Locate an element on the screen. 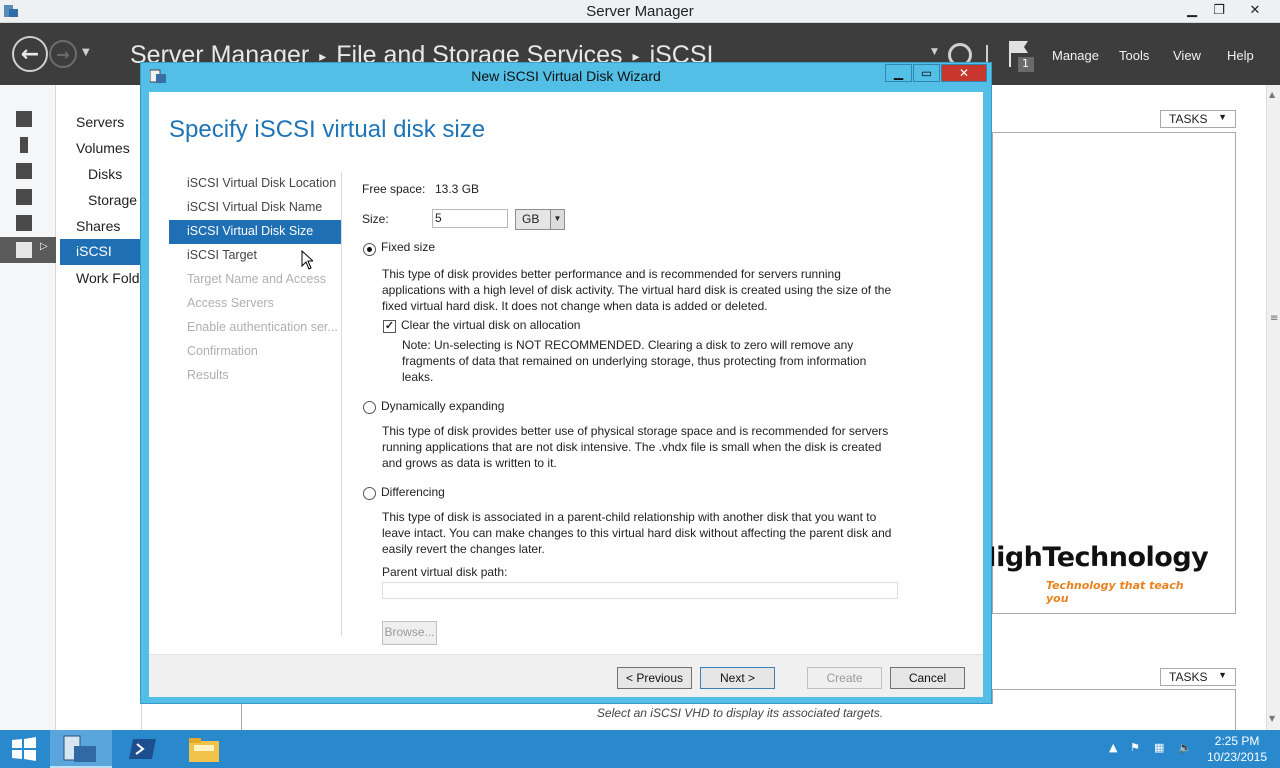 This screenshot has height=768, width=1280. dashboard-icon is located at coordinates (24, 119).